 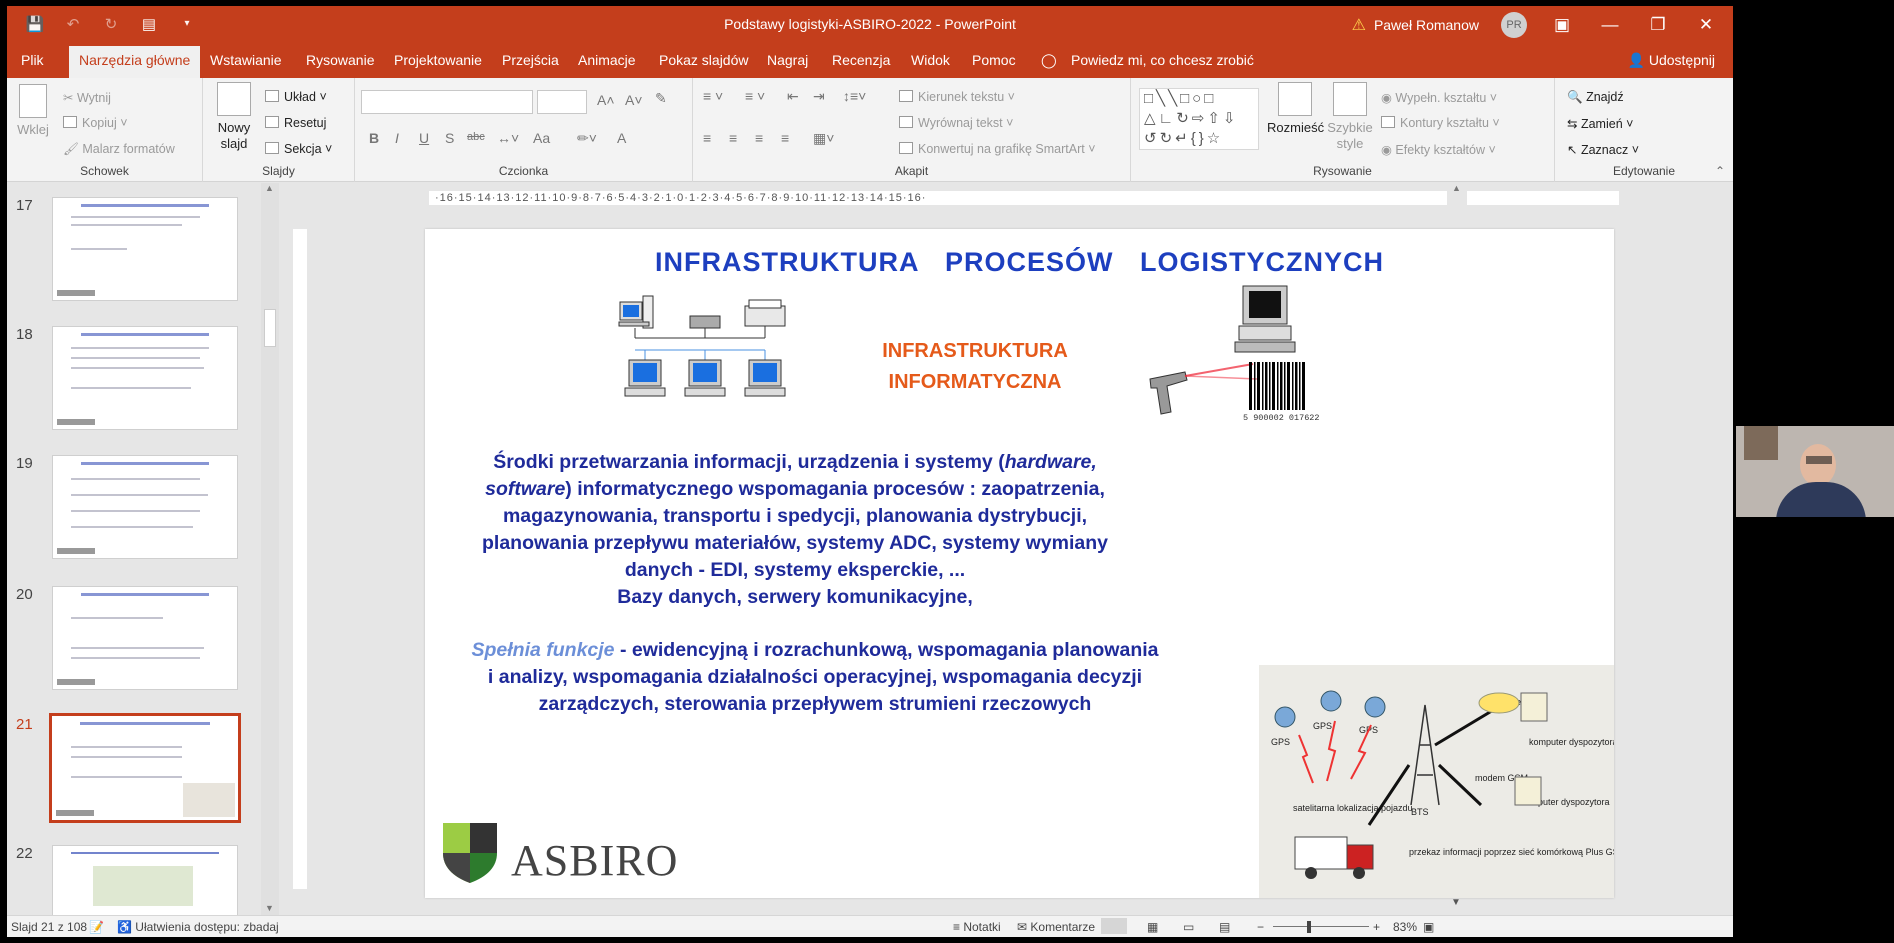 I want to click on align-center-icon: ≡, so click(x=733, y=138).